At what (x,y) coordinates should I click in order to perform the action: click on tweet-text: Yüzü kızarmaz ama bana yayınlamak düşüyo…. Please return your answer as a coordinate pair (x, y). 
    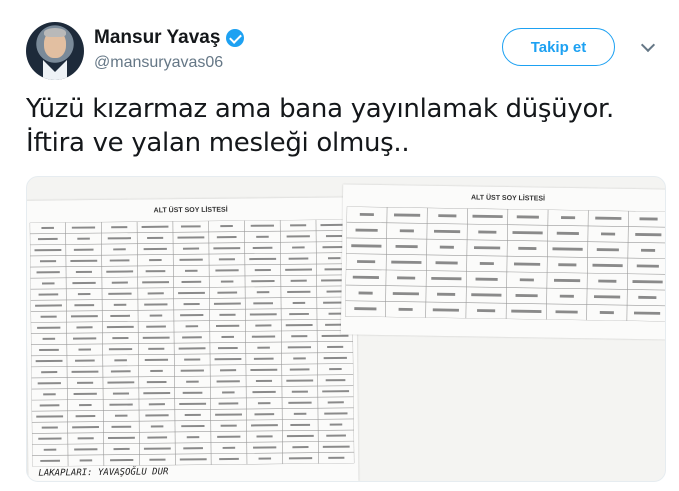
    Looking at the image, I should click on (346, 126).